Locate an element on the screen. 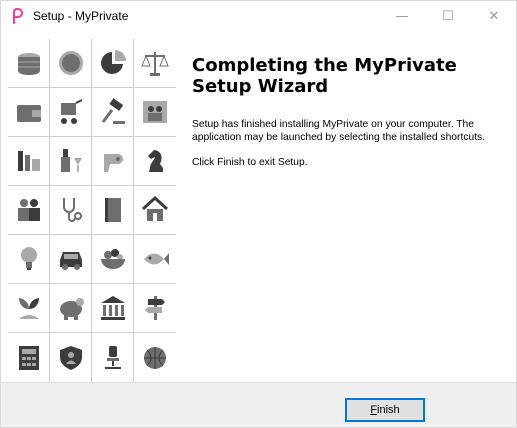 The width and height of the screenshot is (517, 428). piggy-bank-icon is located at coordinates (71, 309).